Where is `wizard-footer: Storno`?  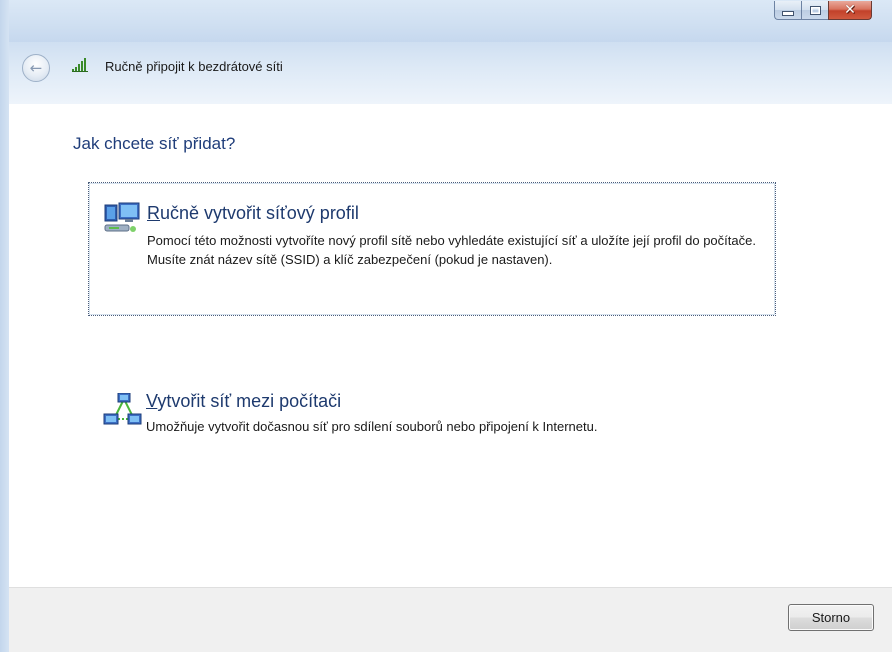
wizard-footer: Storno is located at coordinates (450, 619).